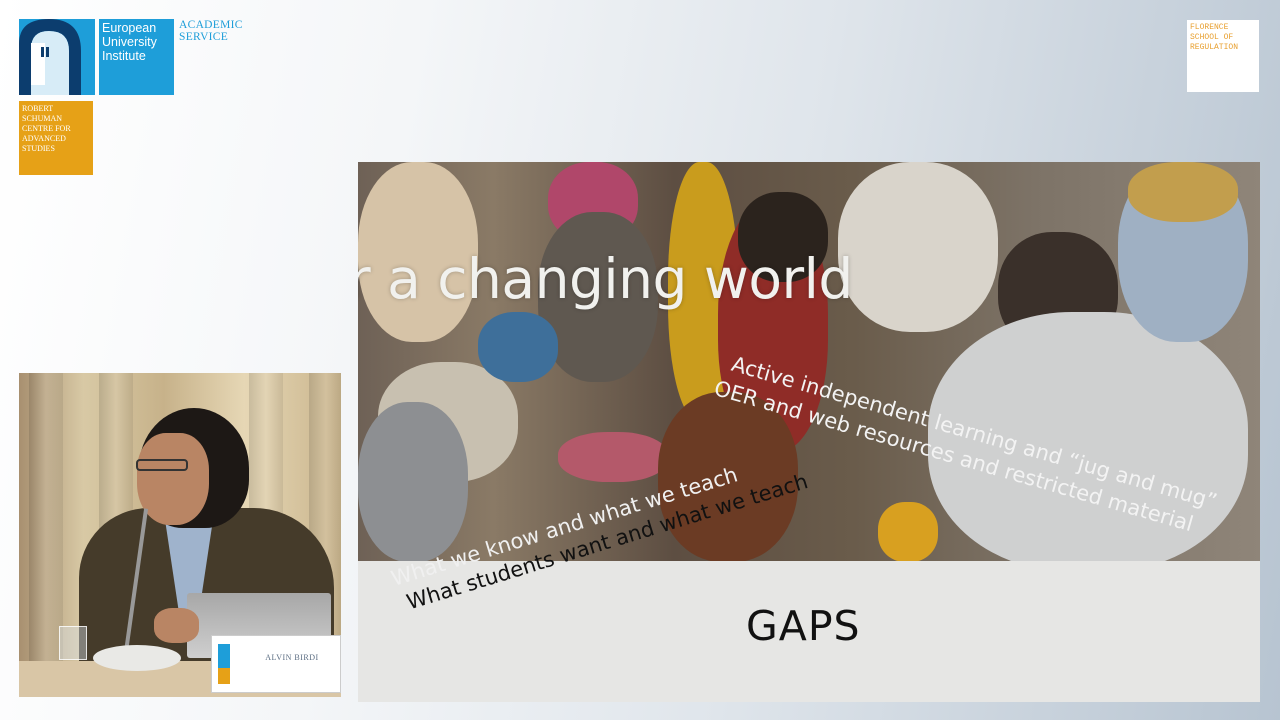 The image size is (1280, 720). What do you see at coordinates (803, 626) in the screenshot?
I see `slide-title: GAPS` at bounding box center [803, 626].